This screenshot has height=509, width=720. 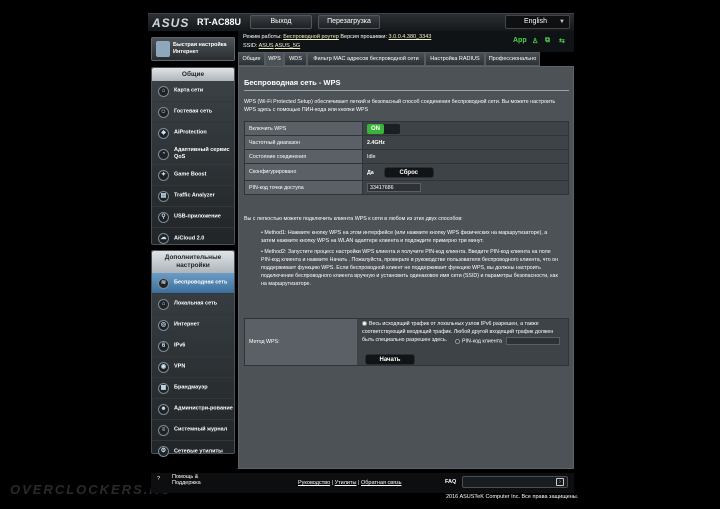 I want to click on table-row: Включить WPS ON, so click(x=406, y=128).